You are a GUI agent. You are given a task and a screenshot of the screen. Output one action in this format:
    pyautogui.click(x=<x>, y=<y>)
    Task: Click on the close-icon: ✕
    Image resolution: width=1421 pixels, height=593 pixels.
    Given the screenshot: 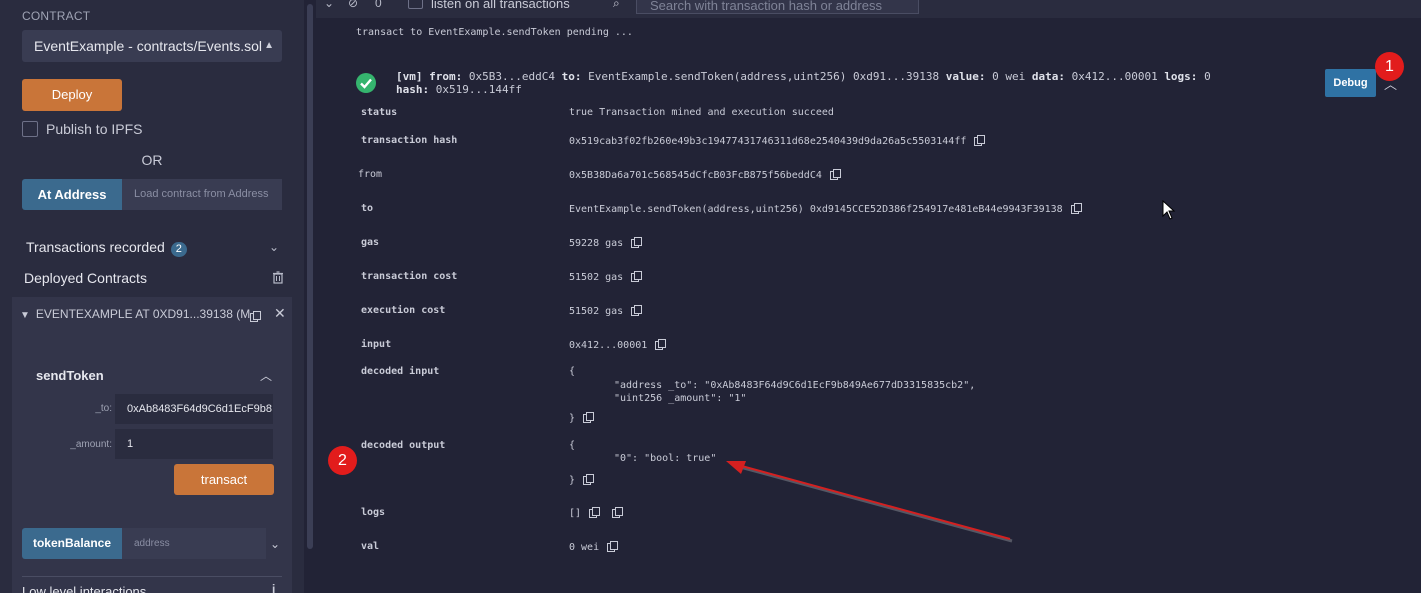 What is the action you would take?
    pyautogui.click(x=280, y=313)
    